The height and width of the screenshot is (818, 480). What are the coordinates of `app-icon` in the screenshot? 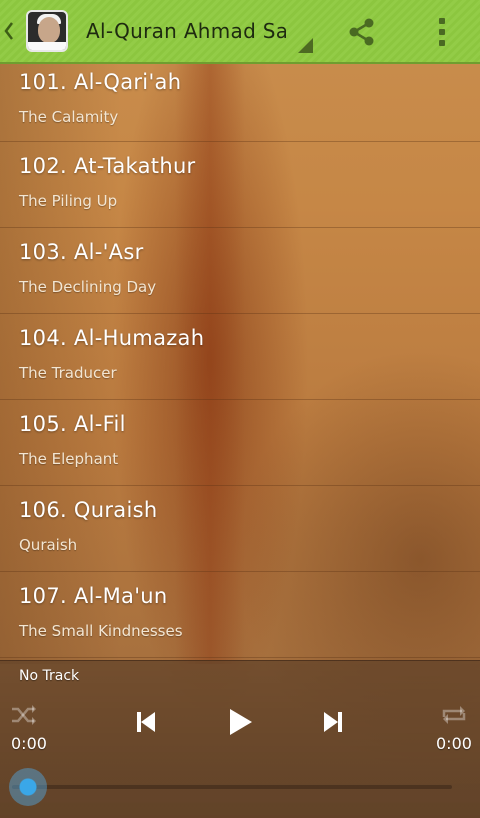 It's located at (47, 31).